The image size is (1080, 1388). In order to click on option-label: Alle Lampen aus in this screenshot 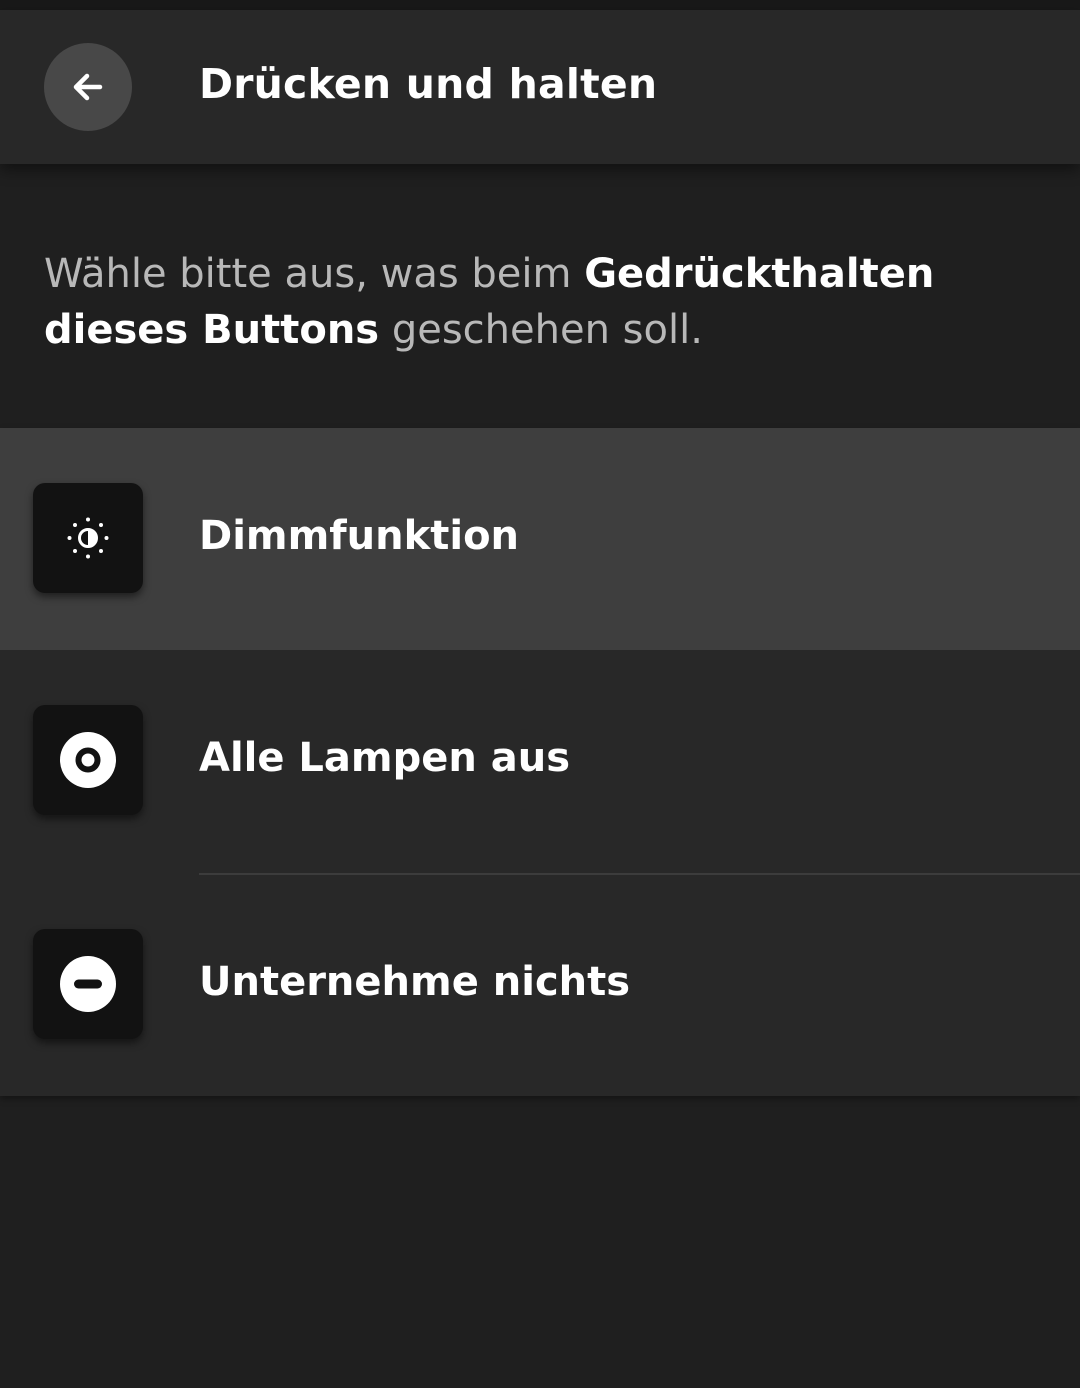, I will do `click(385, 758)`.